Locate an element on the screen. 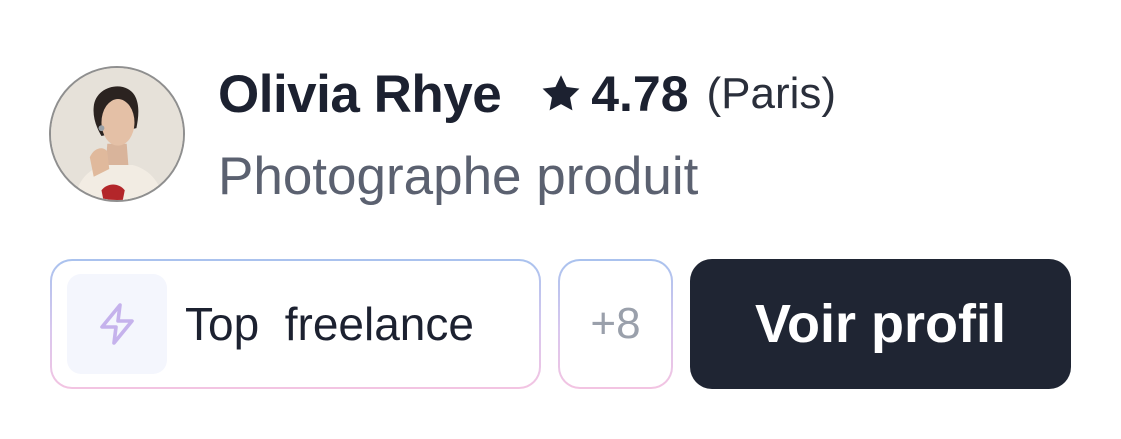 Image resolution: width=1121 pixels, height=439 pixels. top-freelance-badge: Top freelance is located at coordinates (295, 324).